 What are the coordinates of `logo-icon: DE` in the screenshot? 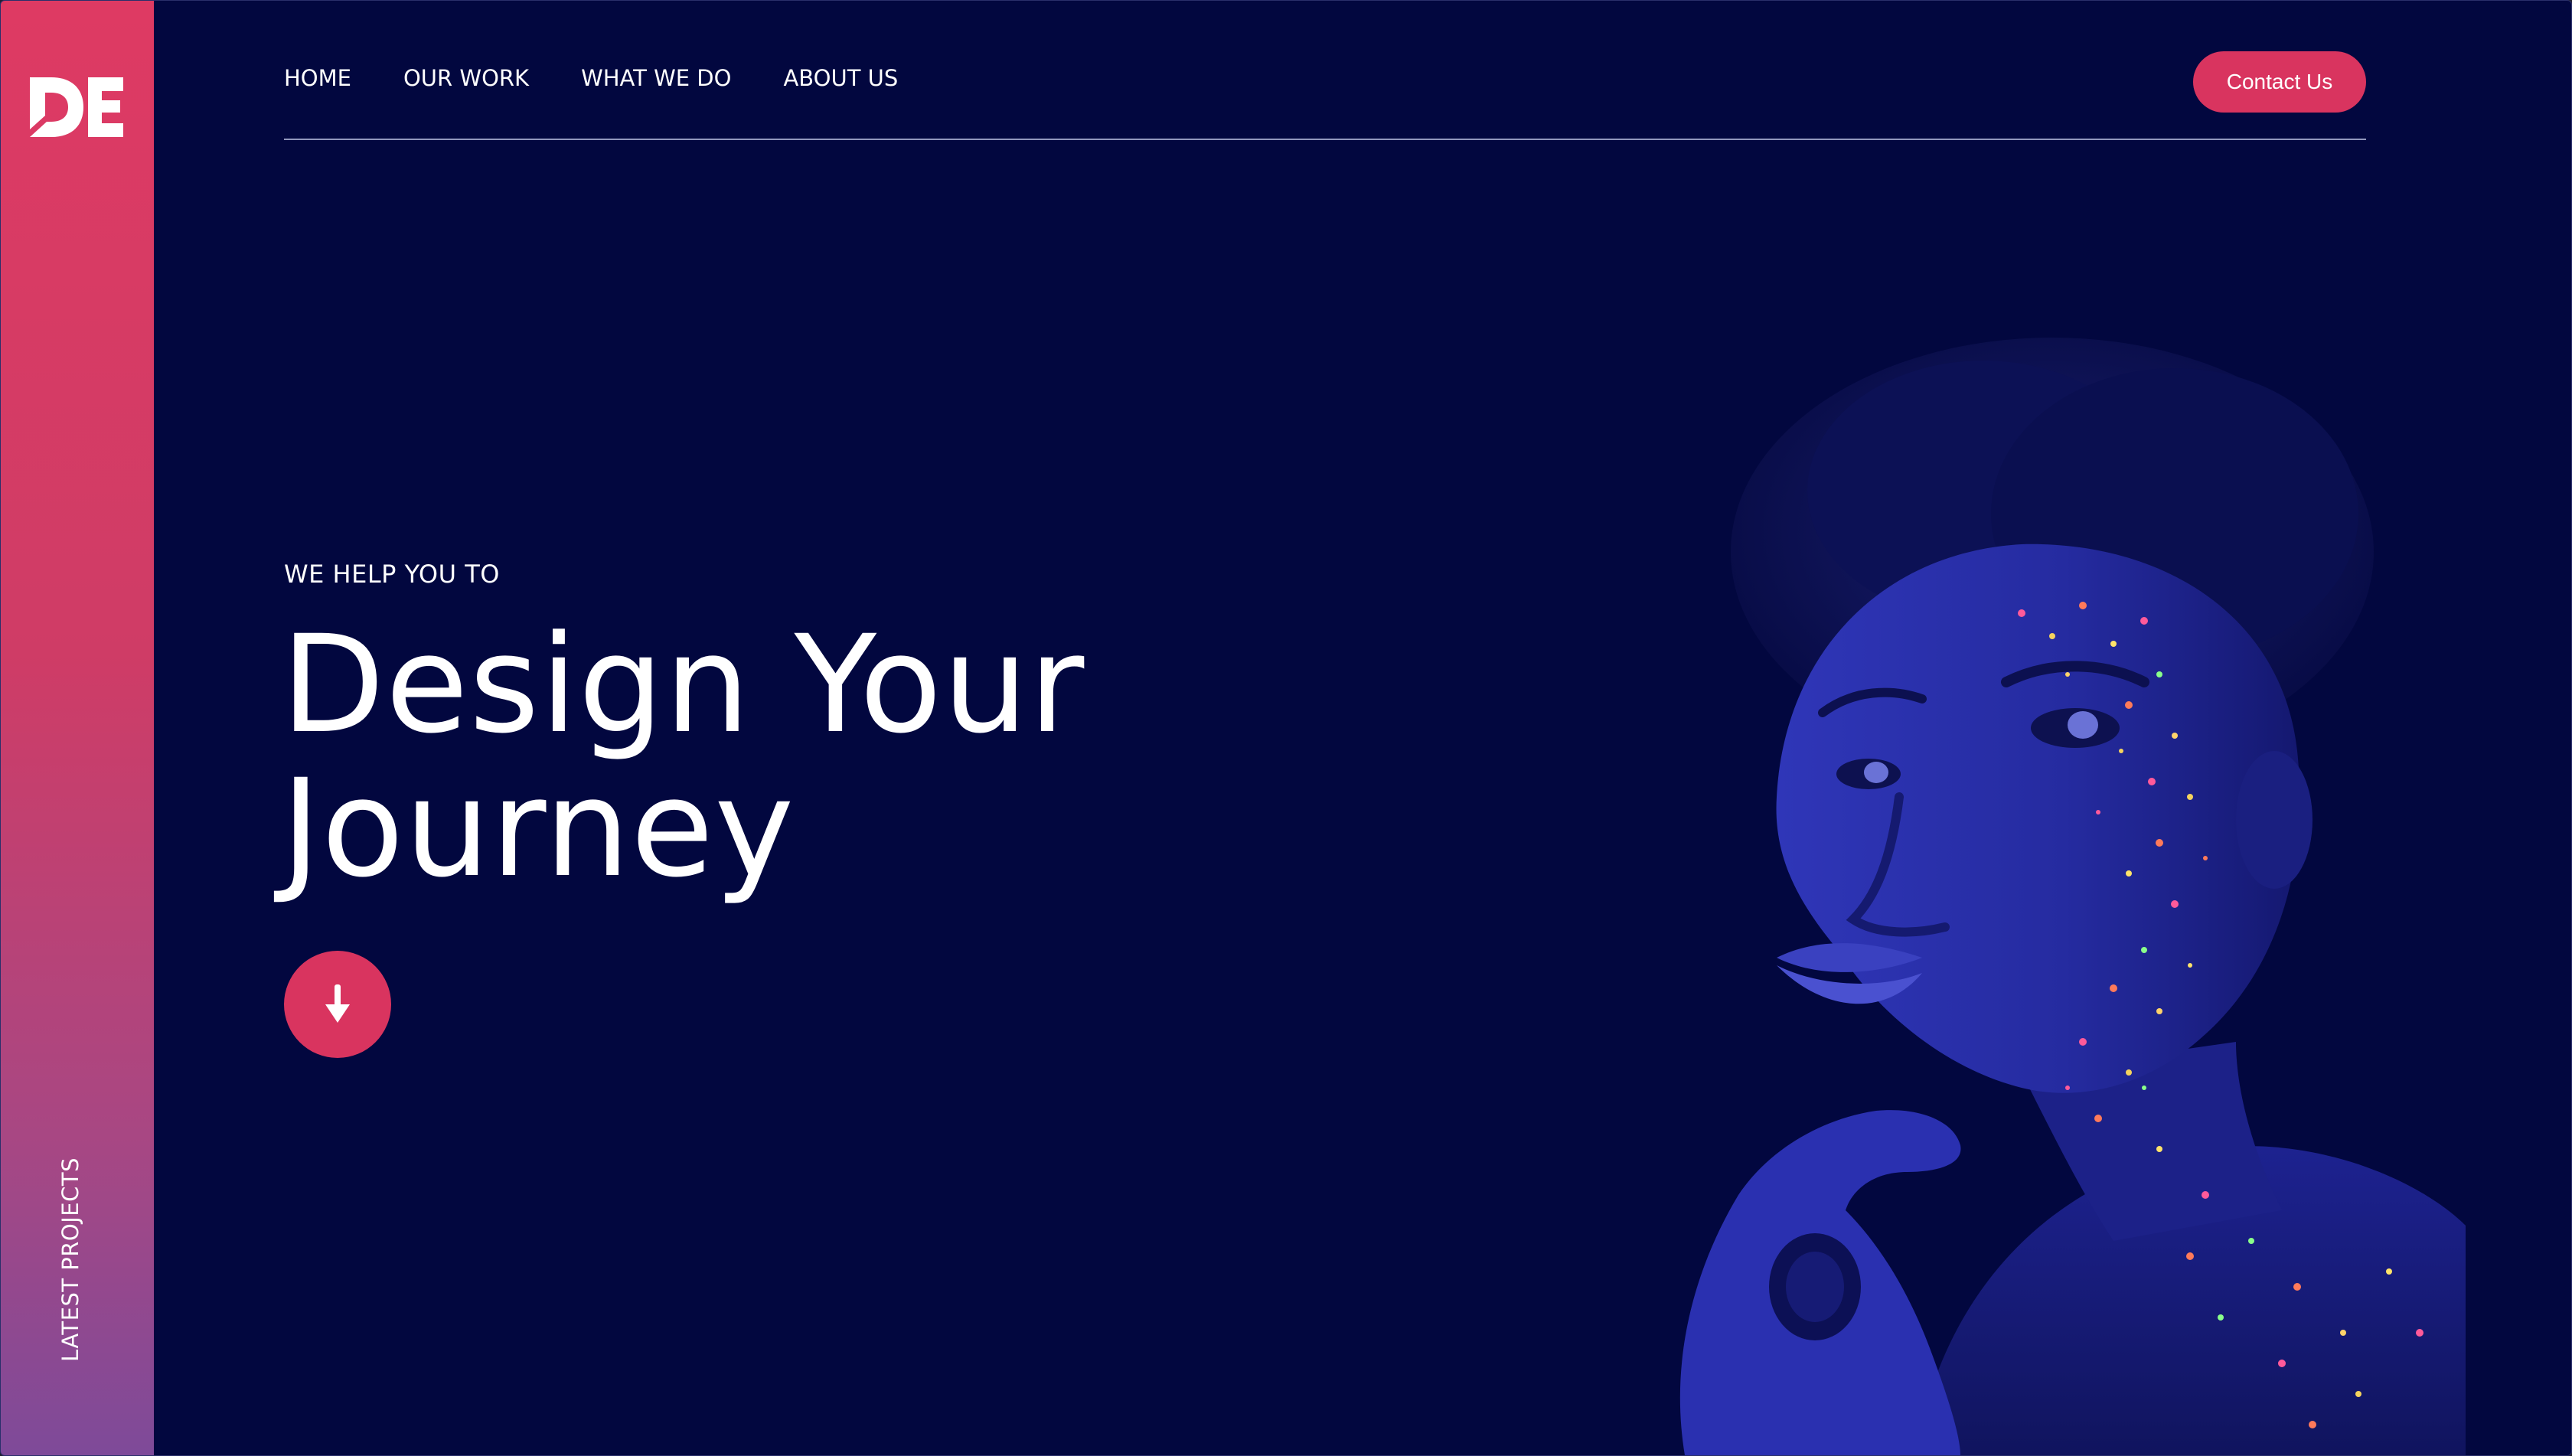 It's located at (76, 107).